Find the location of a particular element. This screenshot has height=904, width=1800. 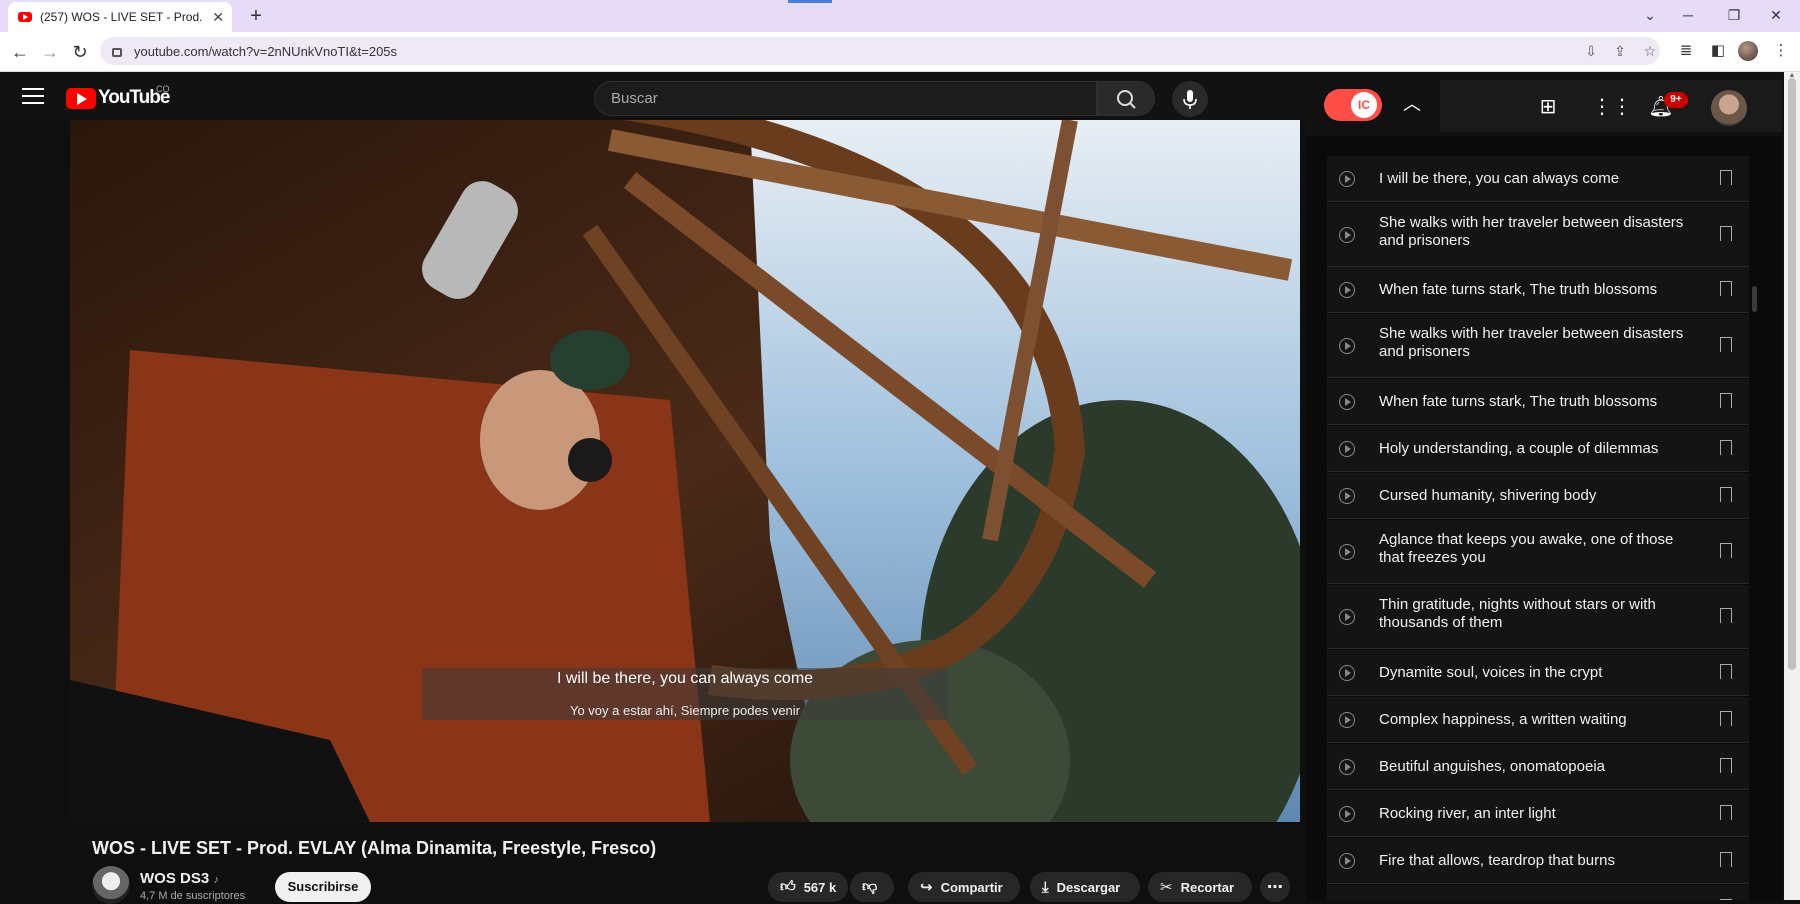

download-label: Descargar is located at coordinates (1088, 887).